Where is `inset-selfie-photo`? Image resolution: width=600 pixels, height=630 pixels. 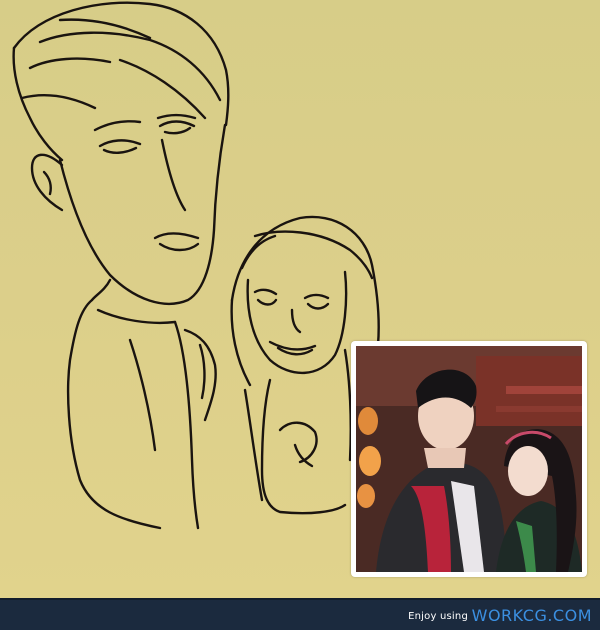
inset-selfie-photo is located at coordinates (469, 459).